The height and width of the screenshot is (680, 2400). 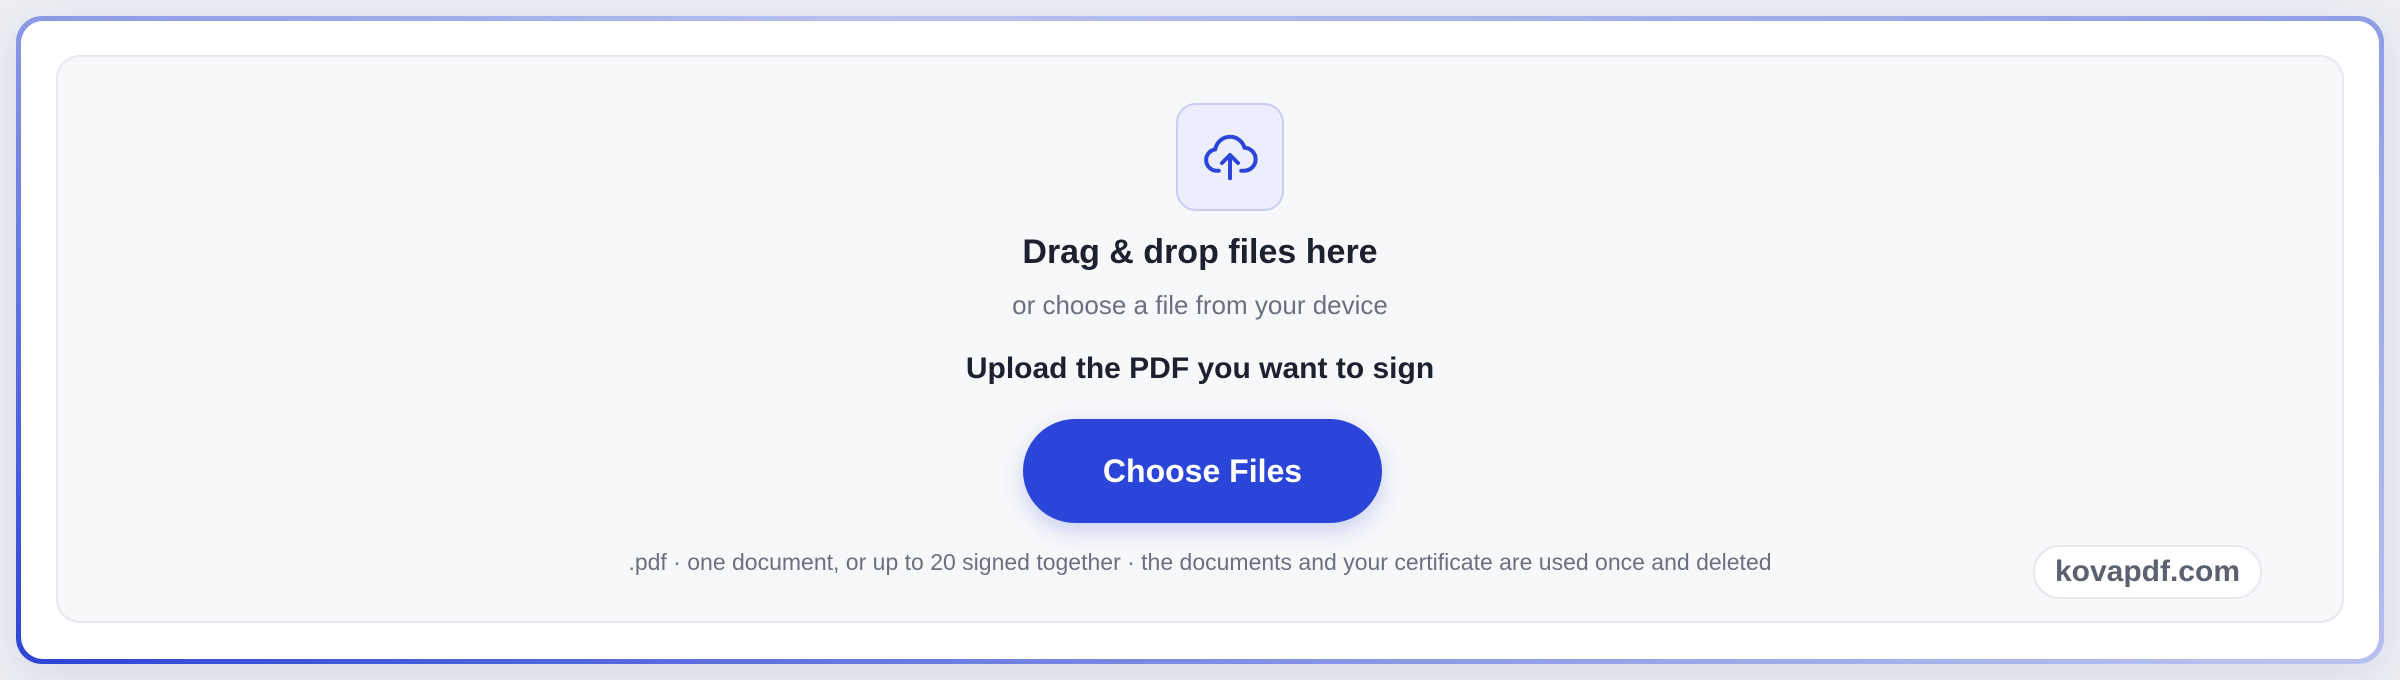 What do you see at coordinates (1200, 252) in the screenshot?
I see `dropzone-headline: Drag & drop files here` at bounding box center [1200, 252].